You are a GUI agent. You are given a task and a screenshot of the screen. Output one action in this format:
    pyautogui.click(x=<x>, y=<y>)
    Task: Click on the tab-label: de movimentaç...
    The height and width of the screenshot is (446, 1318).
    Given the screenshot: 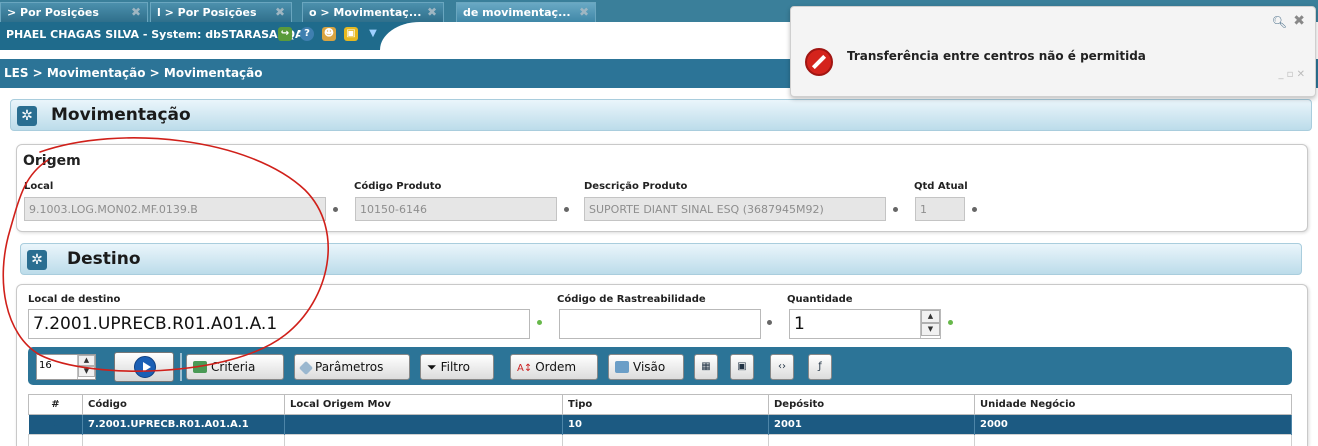 What is the action you would take?
    pyautogui.click(x=517, y=12)
    